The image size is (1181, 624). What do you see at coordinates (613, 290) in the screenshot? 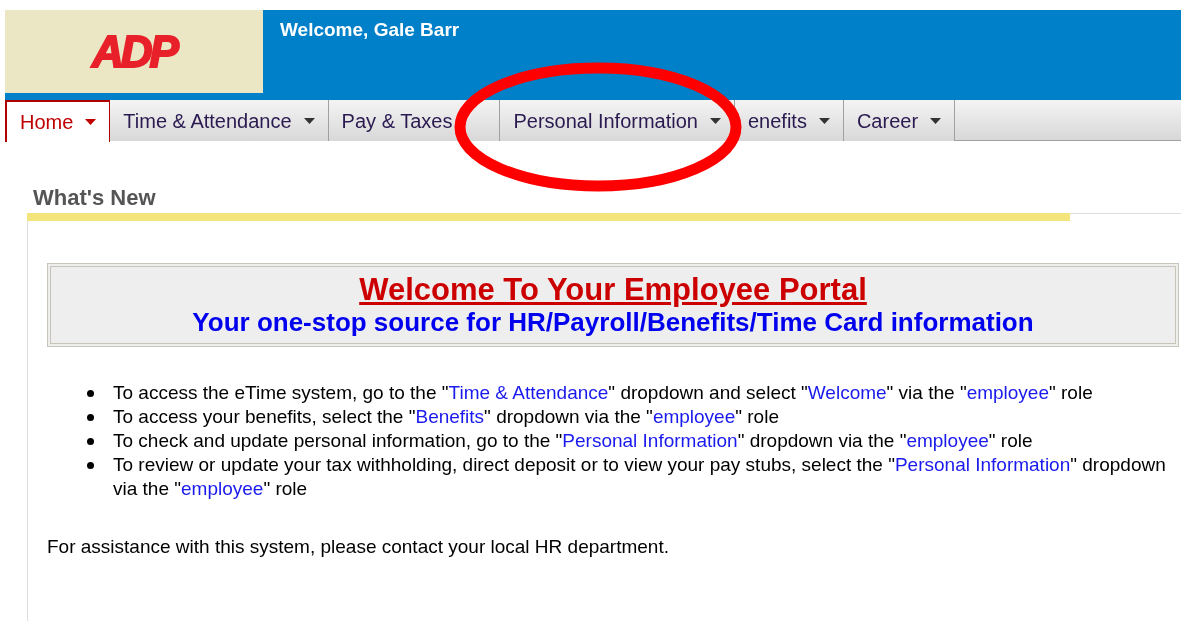
I see `banner-title: Welcome To Your Employee Portal` at bounding box center [613, 290].